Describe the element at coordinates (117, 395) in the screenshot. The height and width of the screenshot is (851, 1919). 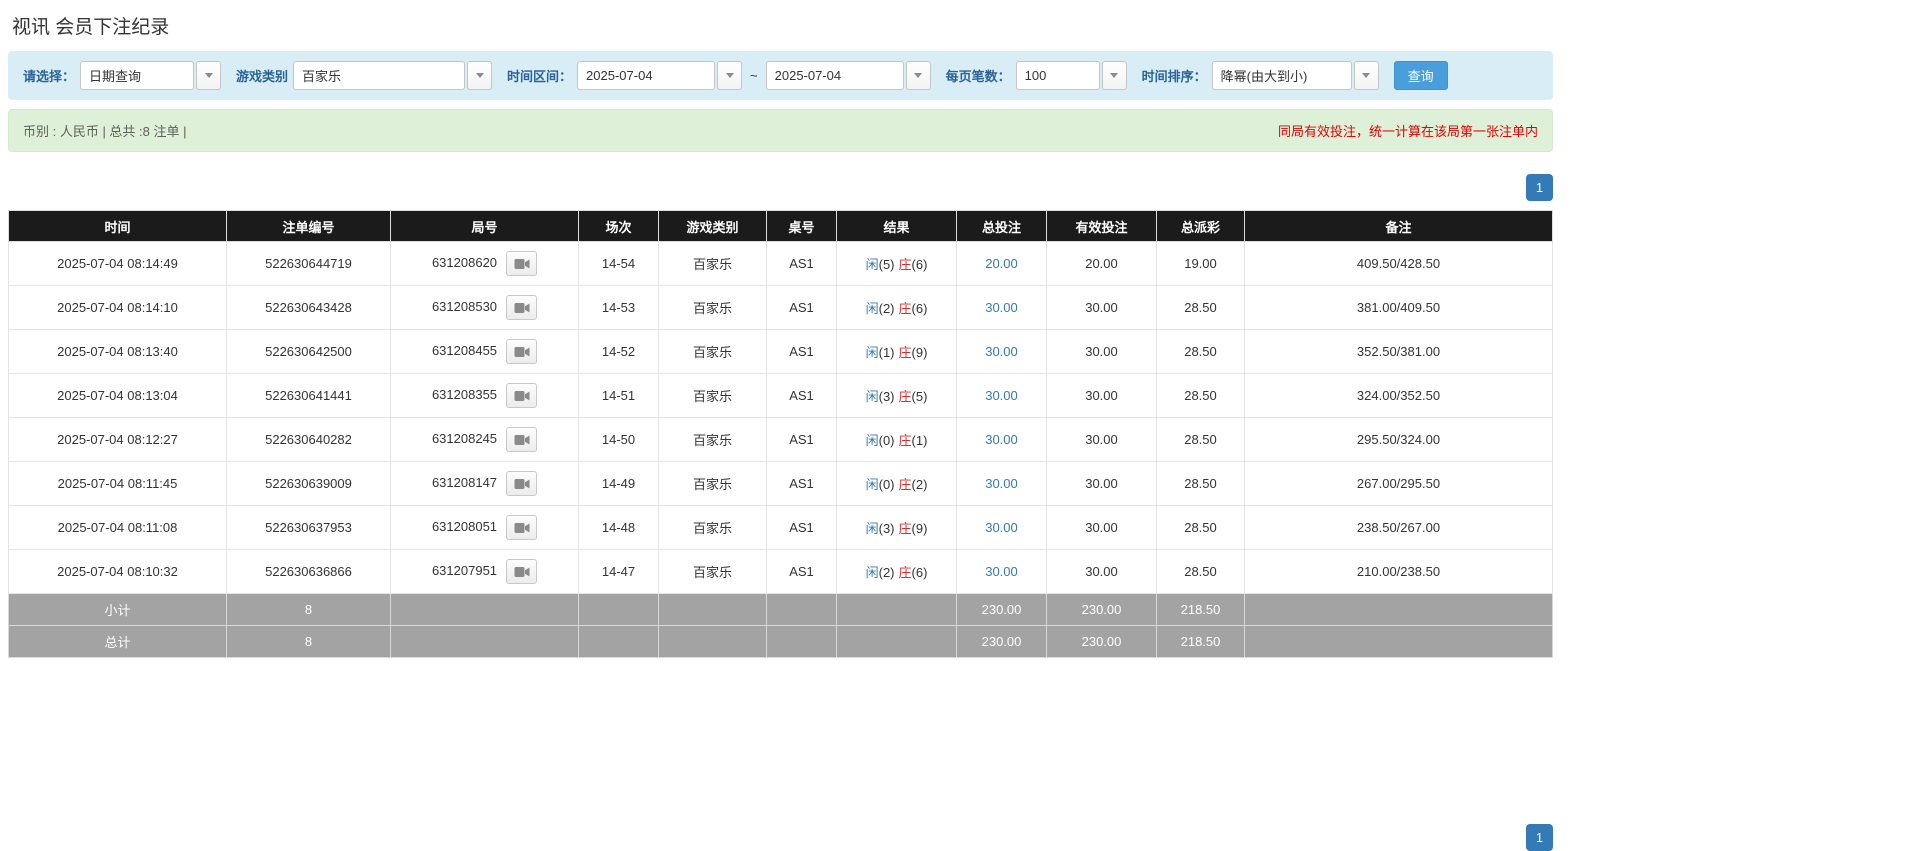
I see `time-cell: 2025-07-04 08:13:04` at that location.